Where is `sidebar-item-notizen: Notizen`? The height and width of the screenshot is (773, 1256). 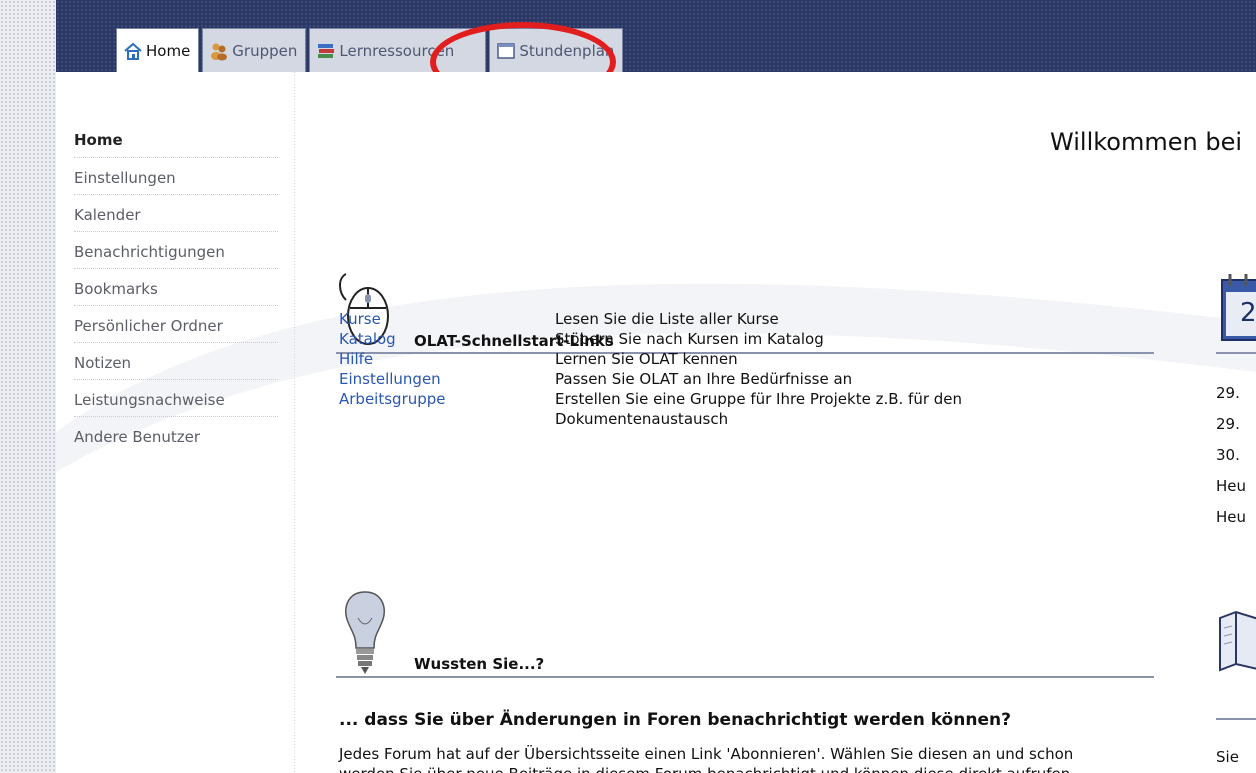 sidebar-item-notizen: Notizen is located at coordinates (176, 360).